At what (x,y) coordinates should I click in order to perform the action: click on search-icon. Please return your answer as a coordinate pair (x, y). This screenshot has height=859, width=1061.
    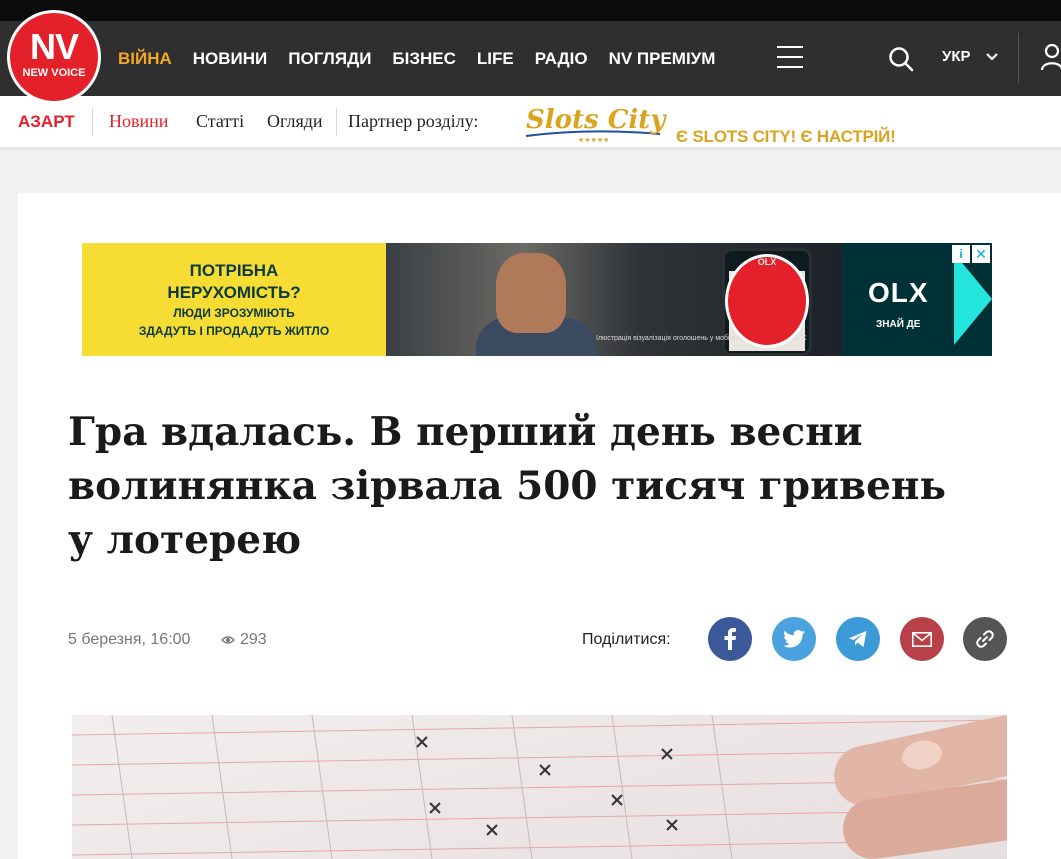
    Looking at the image, I should click on (901, 59).